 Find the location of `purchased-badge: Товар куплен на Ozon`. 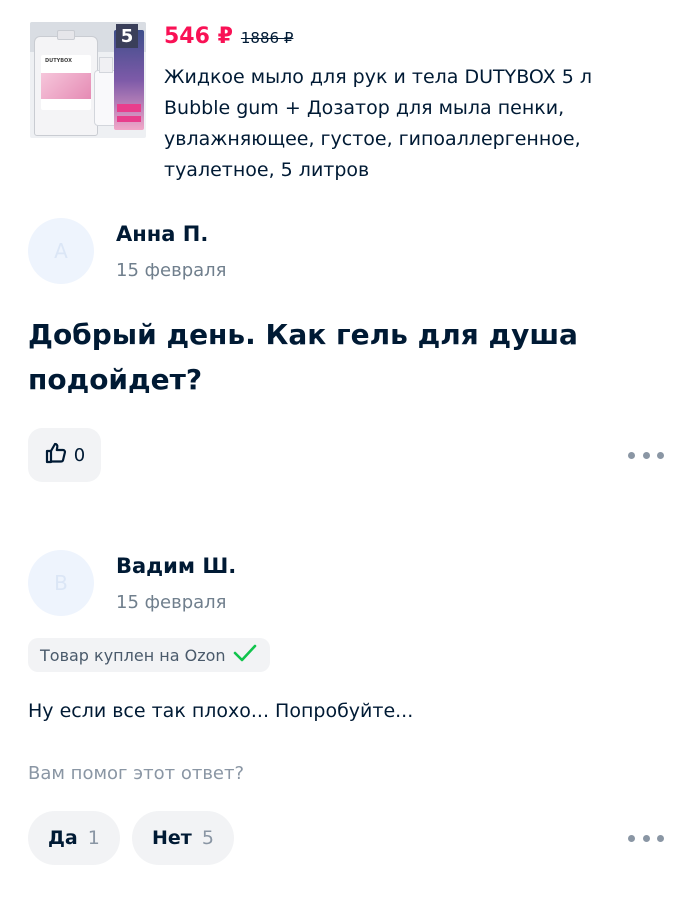

purchased-badge: Товар куплен на Ozon is located at coordinates (149, 655).